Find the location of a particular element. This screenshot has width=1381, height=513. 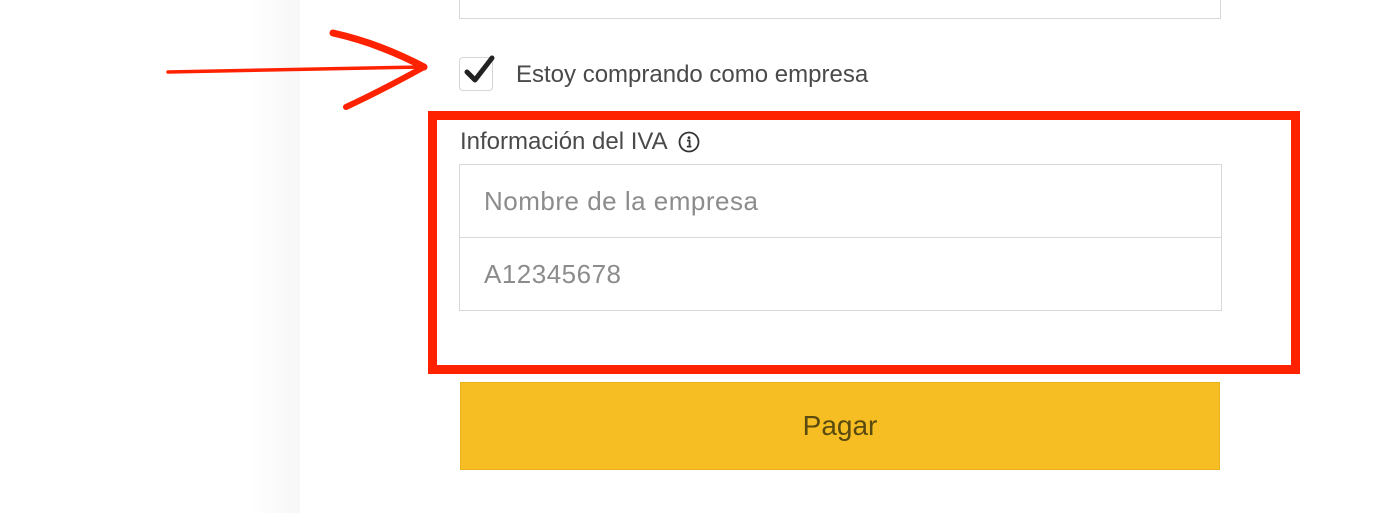

info-circle-icon is located at coordinates (689, 142).